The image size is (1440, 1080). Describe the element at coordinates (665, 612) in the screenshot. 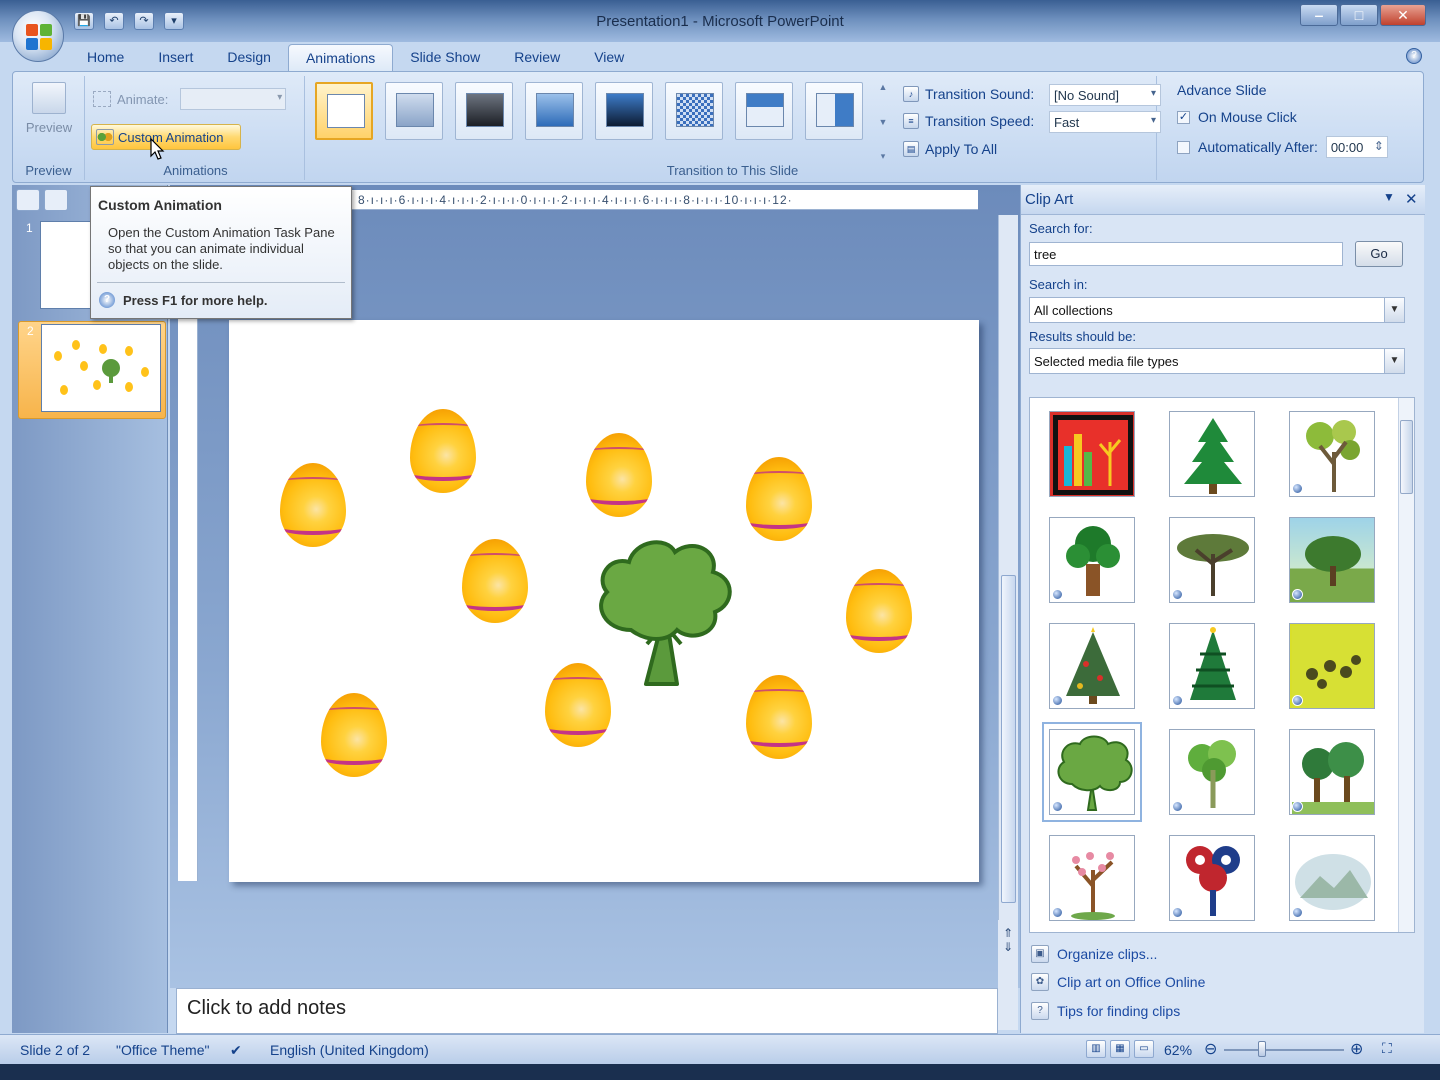

I see `tree-clipart-image` at that location.